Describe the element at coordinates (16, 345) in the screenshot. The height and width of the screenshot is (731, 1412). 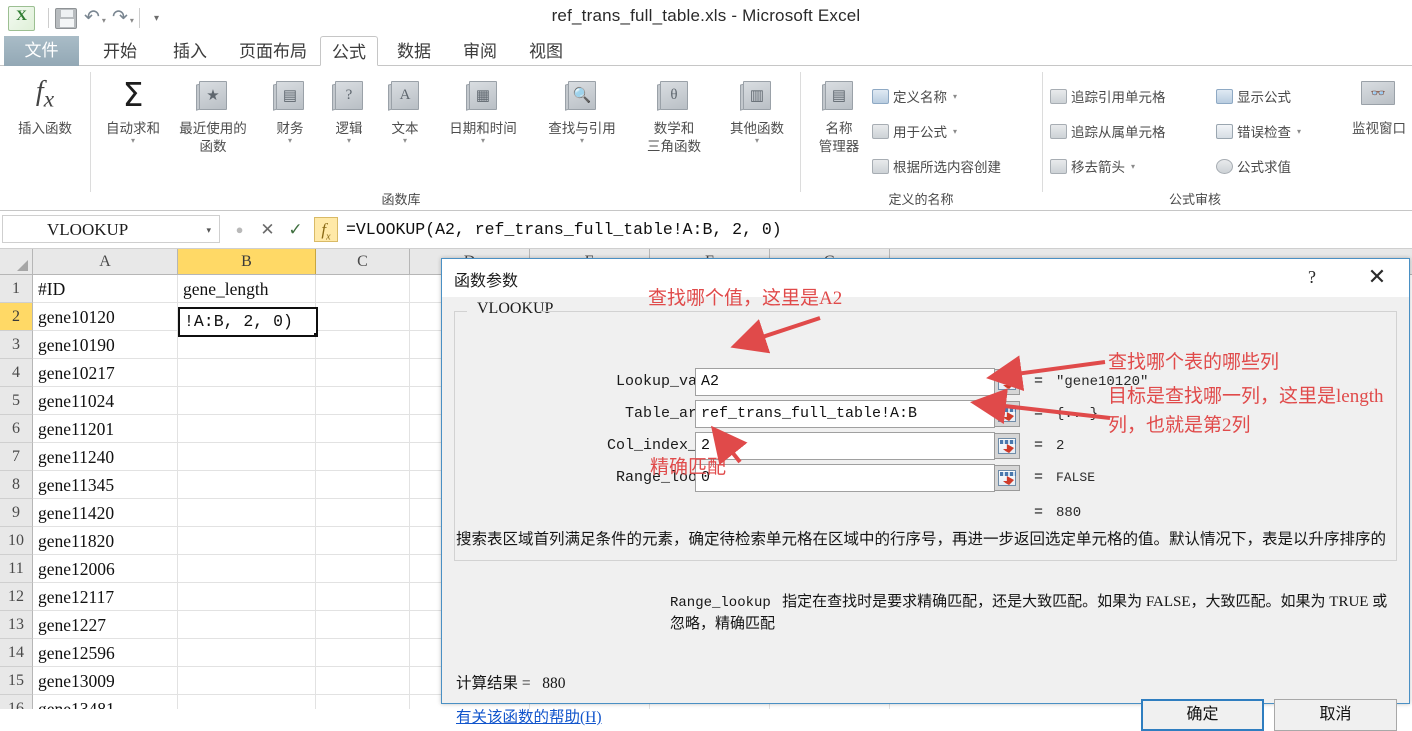
I see `row-header: 3` at that location.